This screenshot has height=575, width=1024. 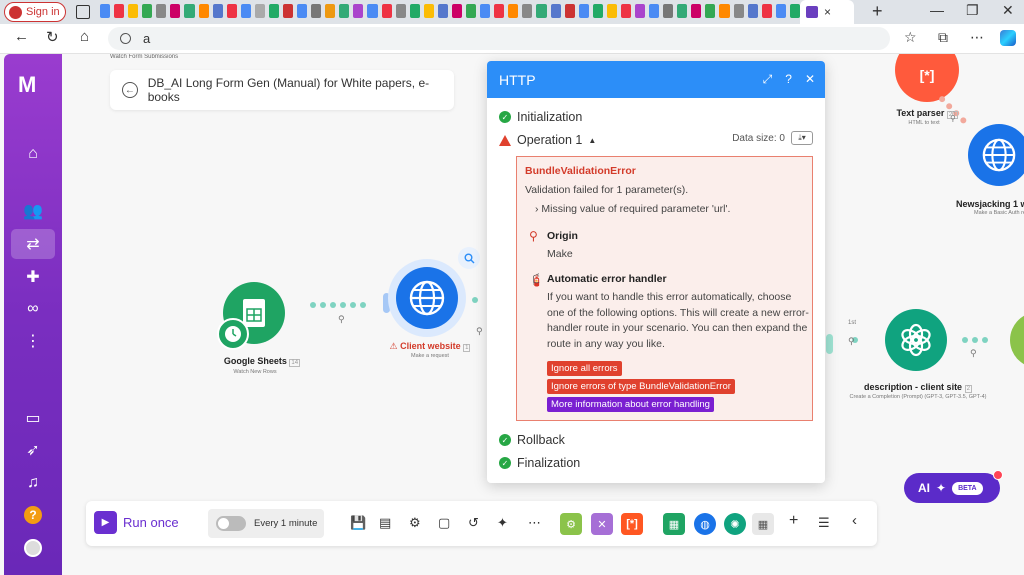 I want to click on new-tab-button: +, so click(x=877, y=11).